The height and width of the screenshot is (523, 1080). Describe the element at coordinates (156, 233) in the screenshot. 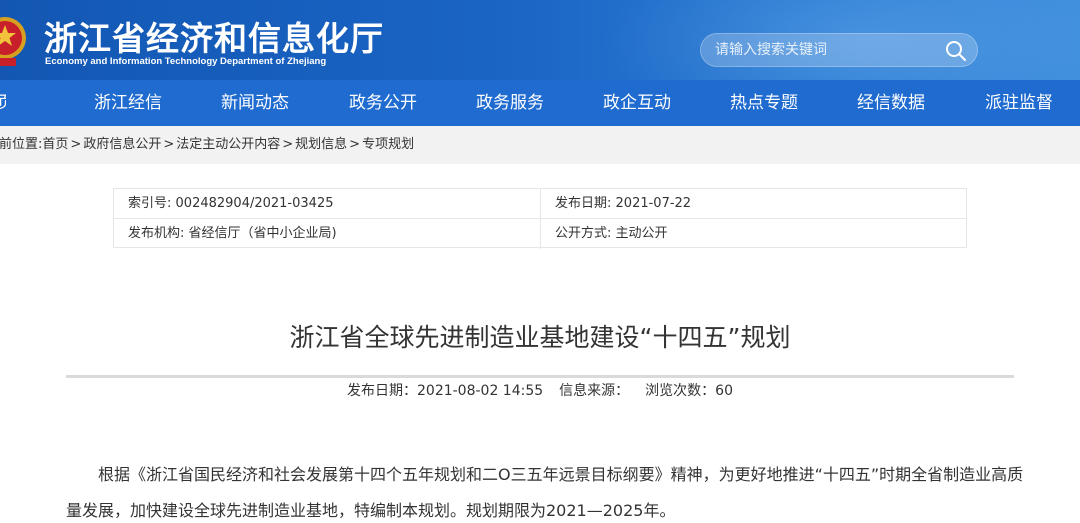

I see `info-org-label: 发布机构:` at that location.